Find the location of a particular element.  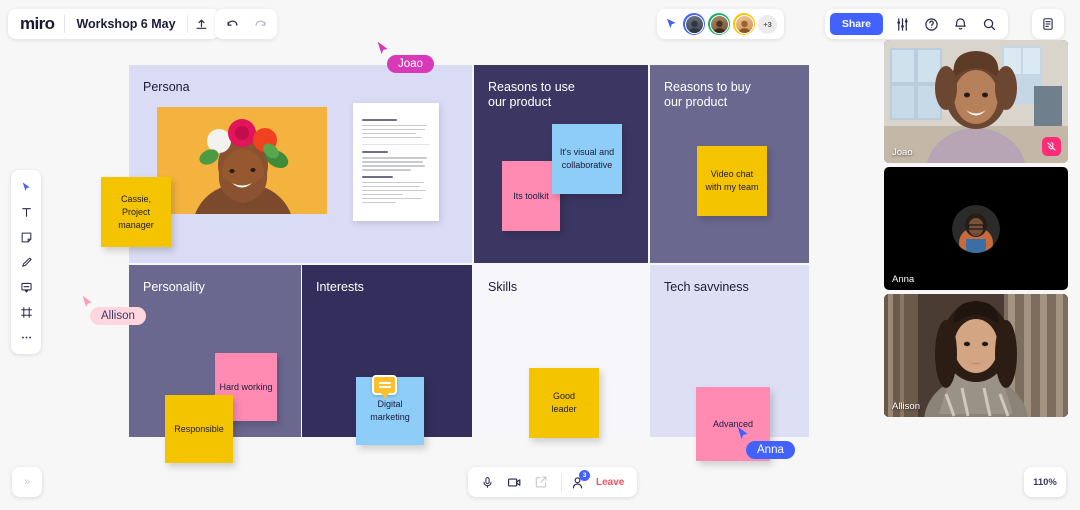

sticky-cassie: Cassie, Project manager is located at coordinates (136, 212).